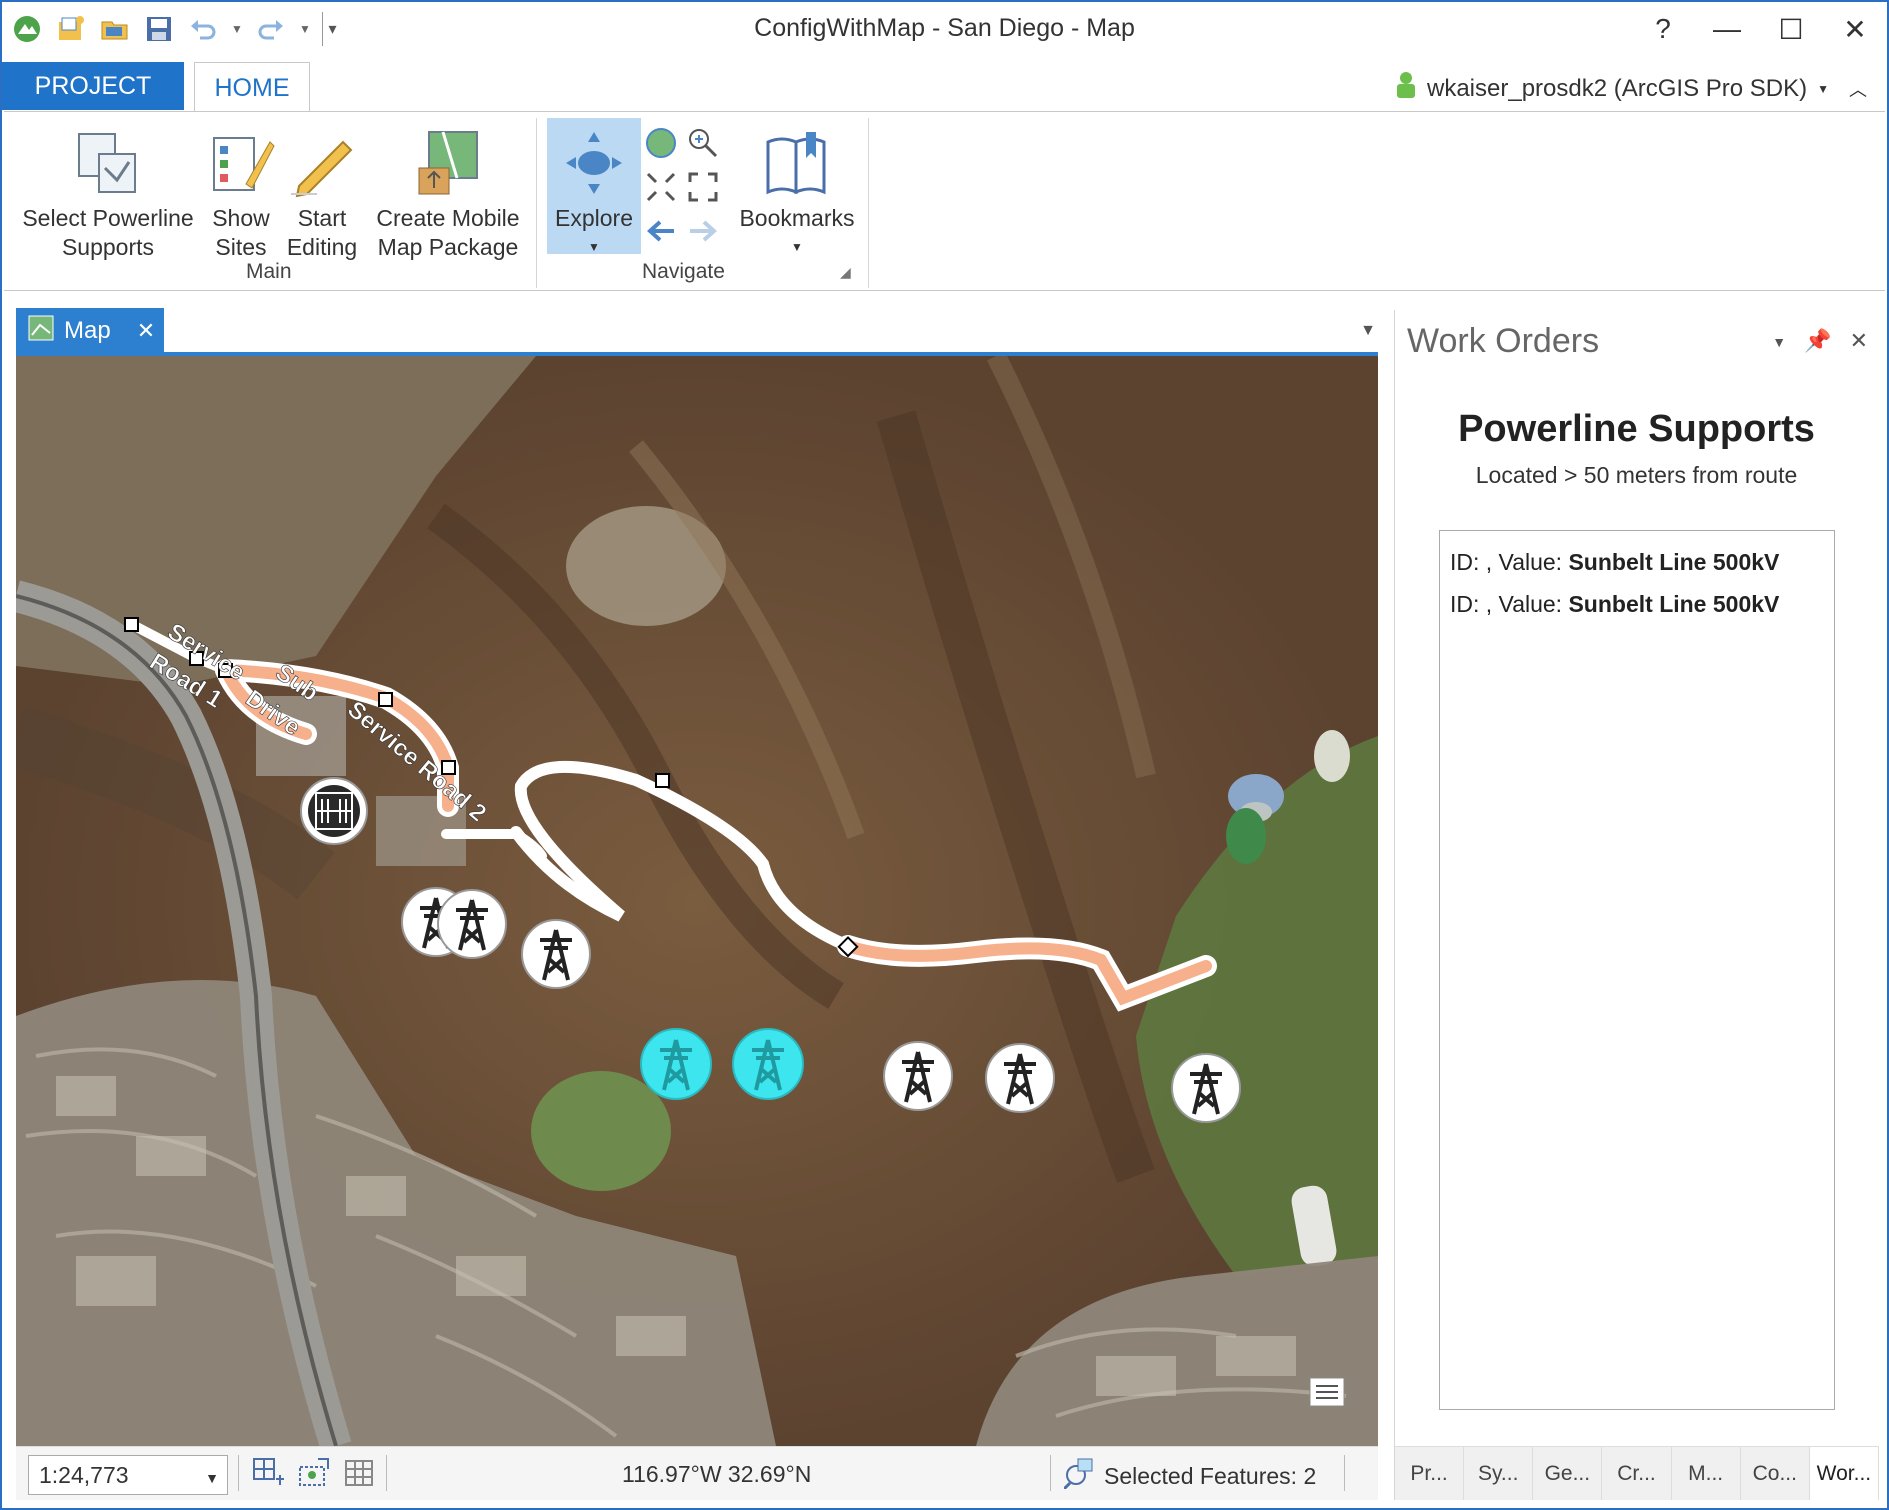 The height and width of the screenshot is (1510, 1889). Describe the element at coordinates (1663, 29) in the screenshot. I see `help-button: ?` at that location.